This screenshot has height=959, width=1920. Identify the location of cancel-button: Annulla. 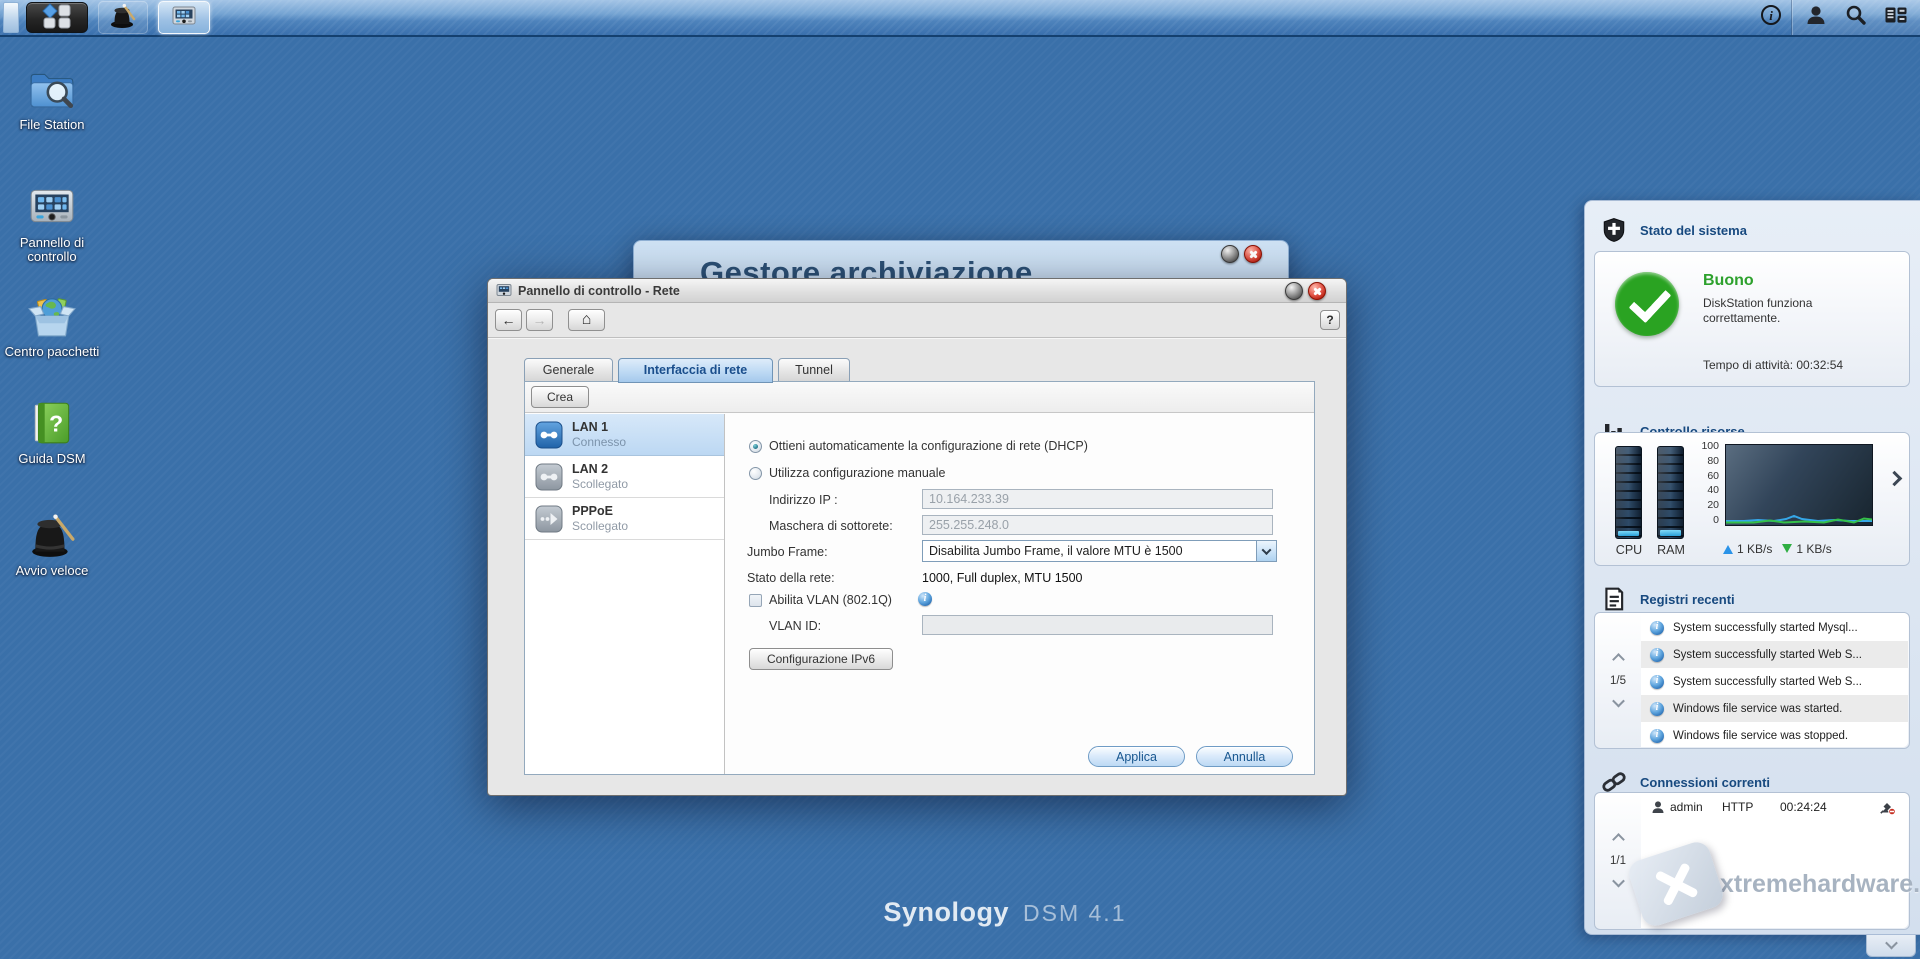
(1244, 756).